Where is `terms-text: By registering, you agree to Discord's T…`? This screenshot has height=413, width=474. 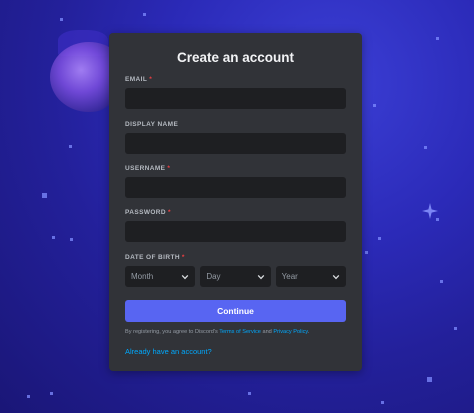 terms-text: By registering, you agree to Discord's T… is located at coordinates (238, 332).